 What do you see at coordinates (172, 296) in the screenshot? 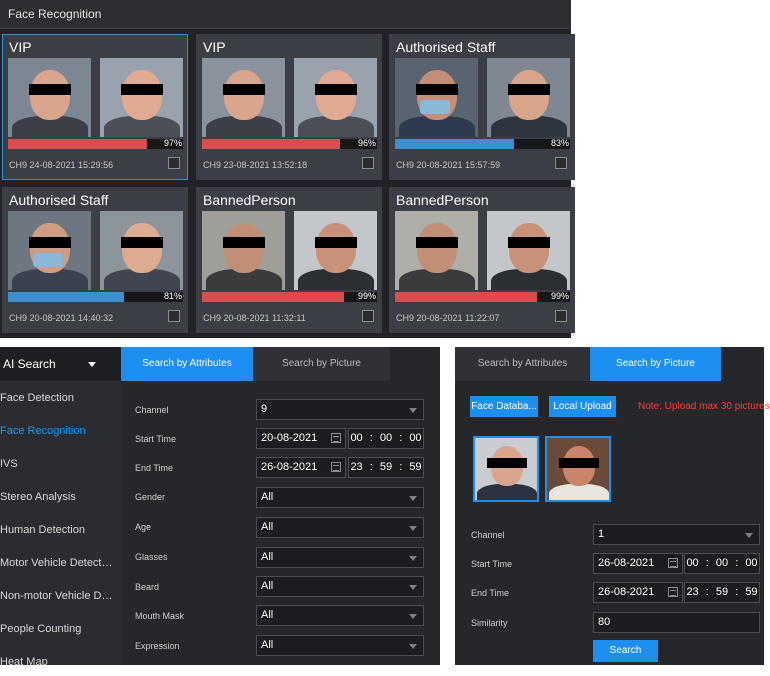
I see `similarity-percent: 81%` at bounding box center [172, 296].